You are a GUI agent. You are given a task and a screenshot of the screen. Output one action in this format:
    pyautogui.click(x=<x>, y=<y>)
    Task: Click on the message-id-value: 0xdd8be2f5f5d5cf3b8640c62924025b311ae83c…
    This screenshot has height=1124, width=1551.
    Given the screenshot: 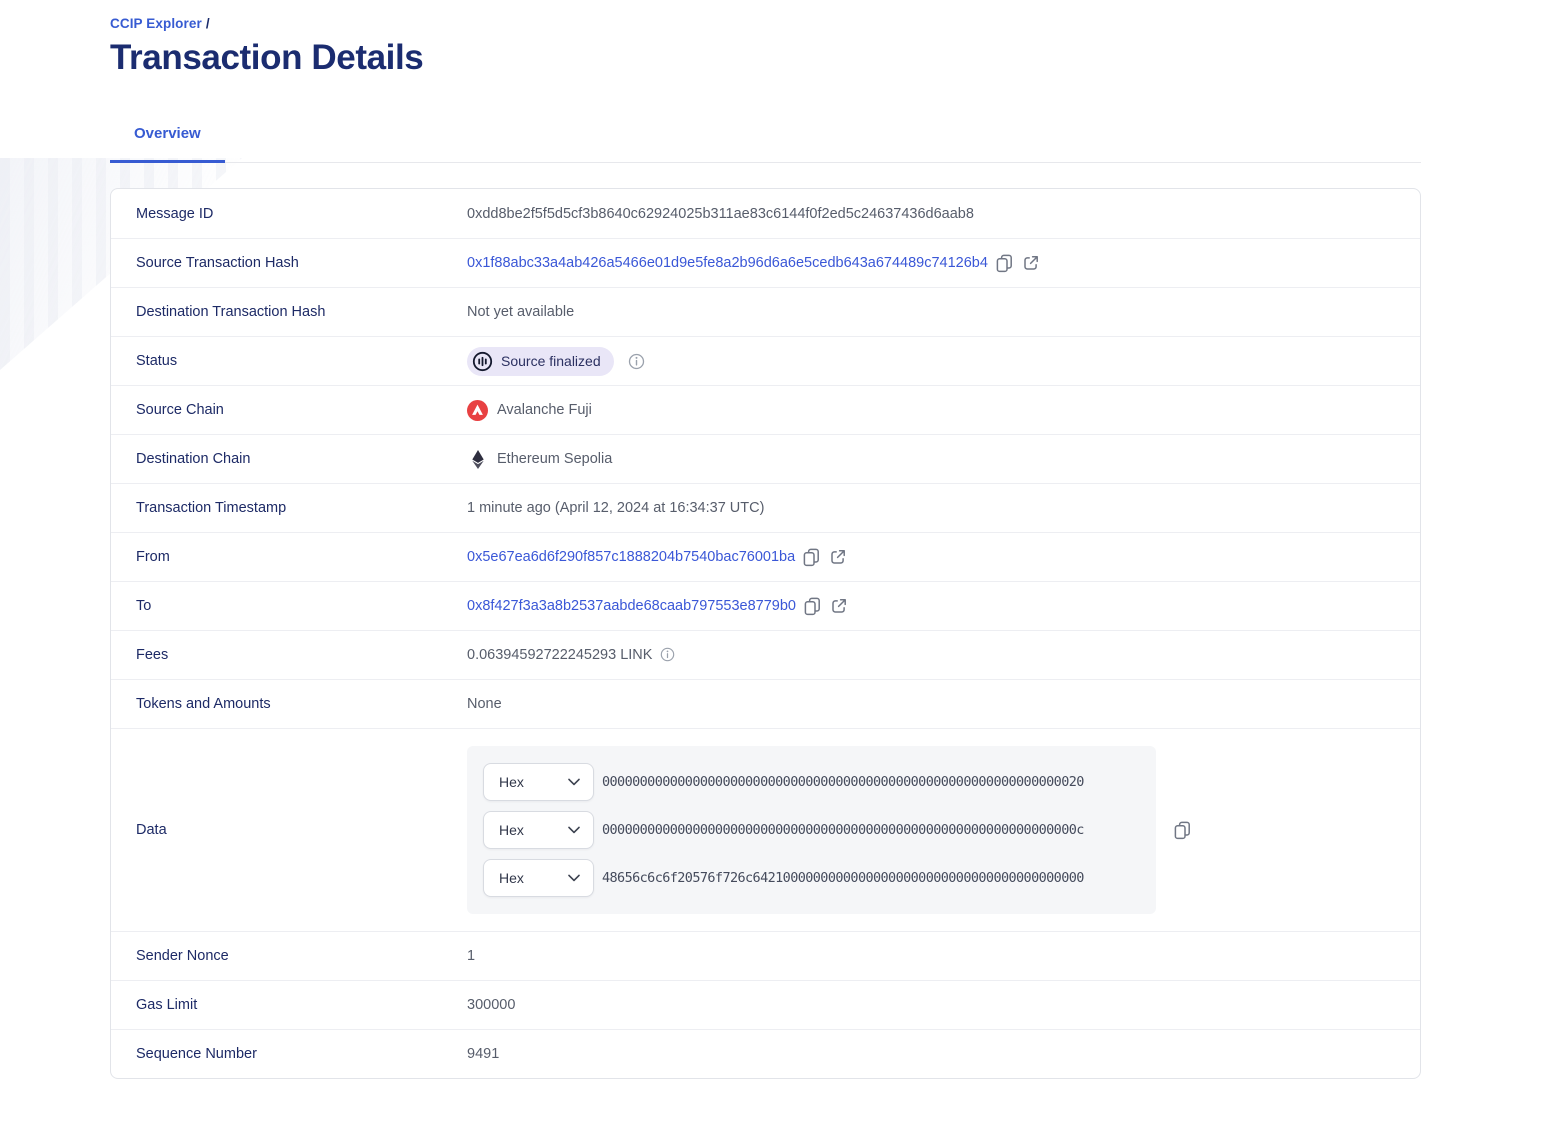 What is the action you would take?
    pyautogui.click(x=720, y=213)
    